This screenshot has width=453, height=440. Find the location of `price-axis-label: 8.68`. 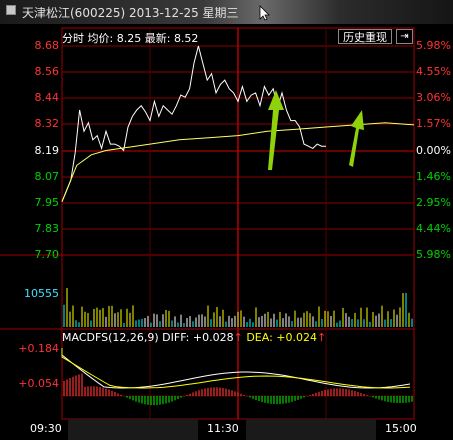

price-axis-label: 8.68 is located at coordinates (47, 45).